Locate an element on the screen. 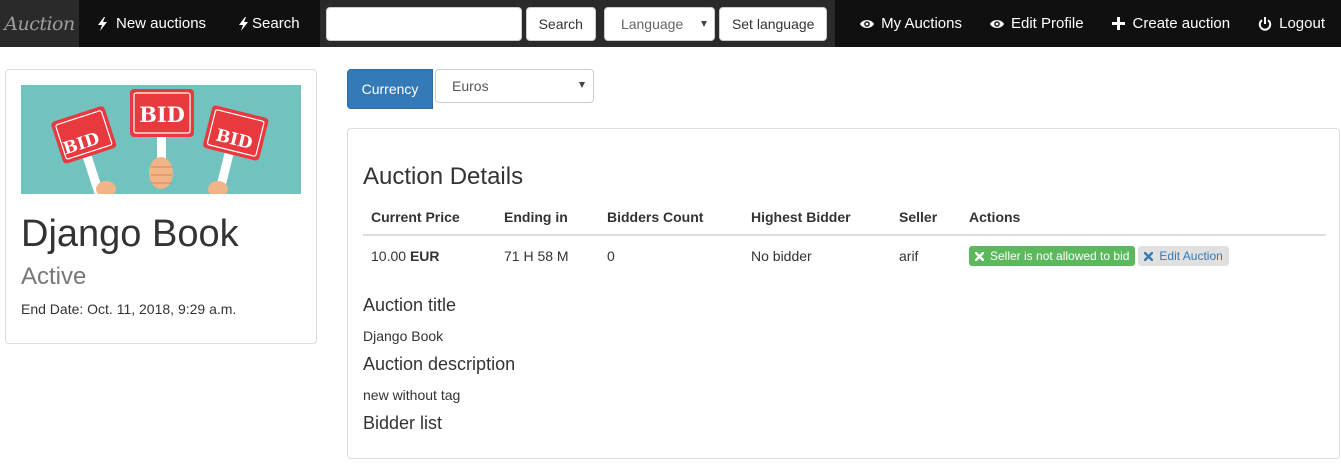 The width and height of the screenshot is (1341, 466). seller-not-allowed-label: Seller is not allowed to bid is located at coordinates (1060, 256).